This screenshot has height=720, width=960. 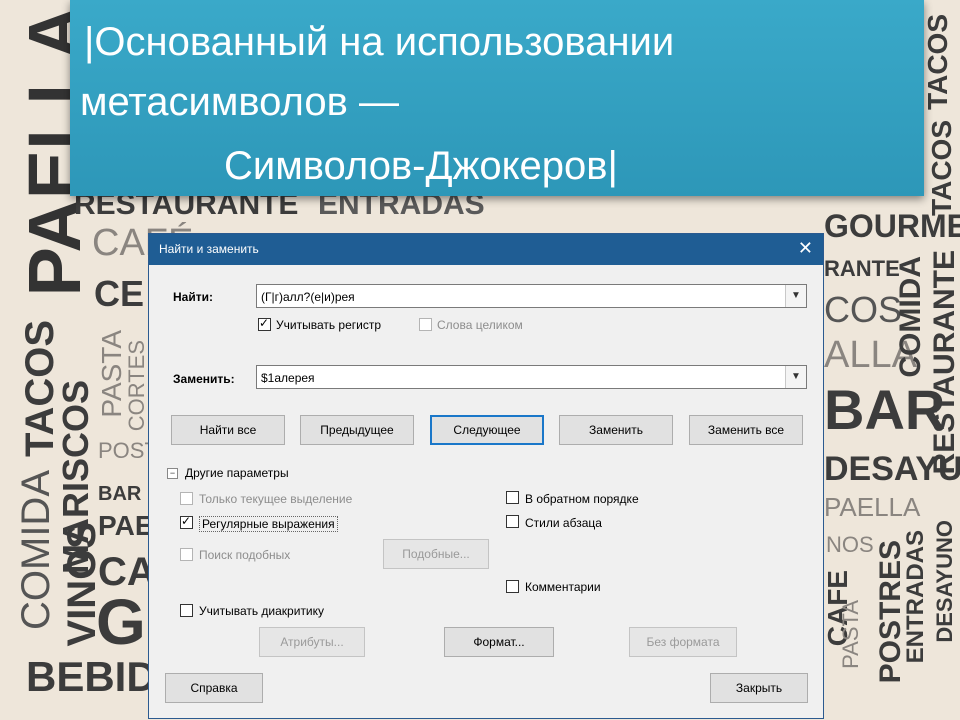 What do you see at coordinates (531, 377) in the screenshot?
I see `replace-input: $1алерея ▼` at bounding box center [531, 377].